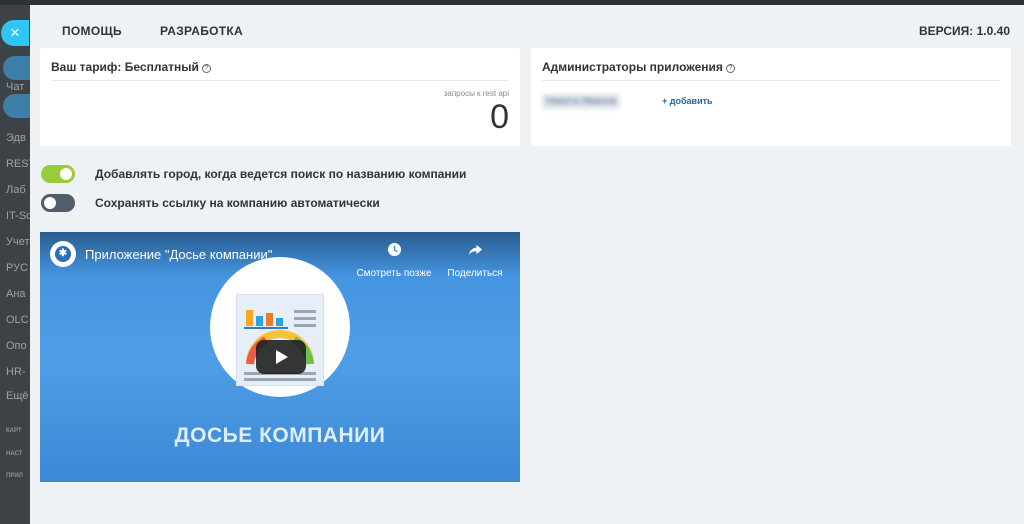 Image resolution: width=1024 pixels, height=524 pixels. I want to click on close-icon: ×, so click(15, 32).